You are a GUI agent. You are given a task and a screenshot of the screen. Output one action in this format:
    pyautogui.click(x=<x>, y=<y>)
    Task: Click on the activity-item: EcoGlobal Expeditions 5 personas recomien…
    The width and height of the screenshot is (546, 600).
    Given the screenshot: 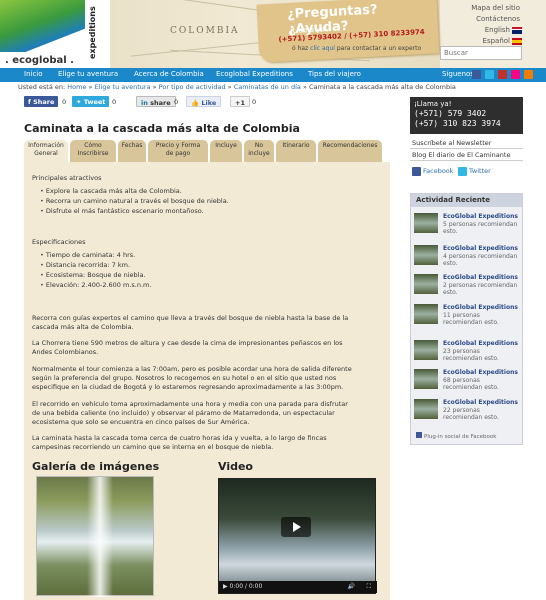 What is the action you would take?
    pyautogui.click(x=467, y=228)
    